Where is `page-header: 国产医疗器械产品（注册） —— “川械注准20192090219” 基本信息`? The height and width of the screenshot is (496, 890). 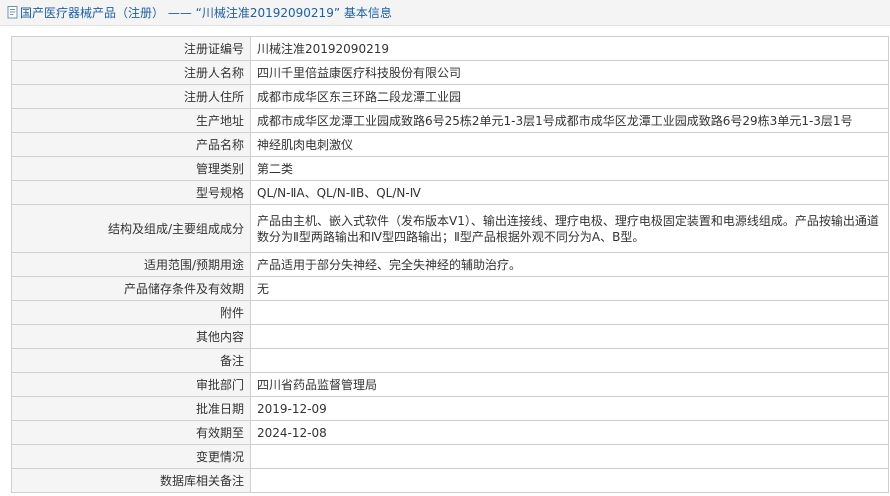
page-header: 国产医疗器械产品（注册） —— “川械注准20192090219” 基本信息 is located at coordinates (445, 13).